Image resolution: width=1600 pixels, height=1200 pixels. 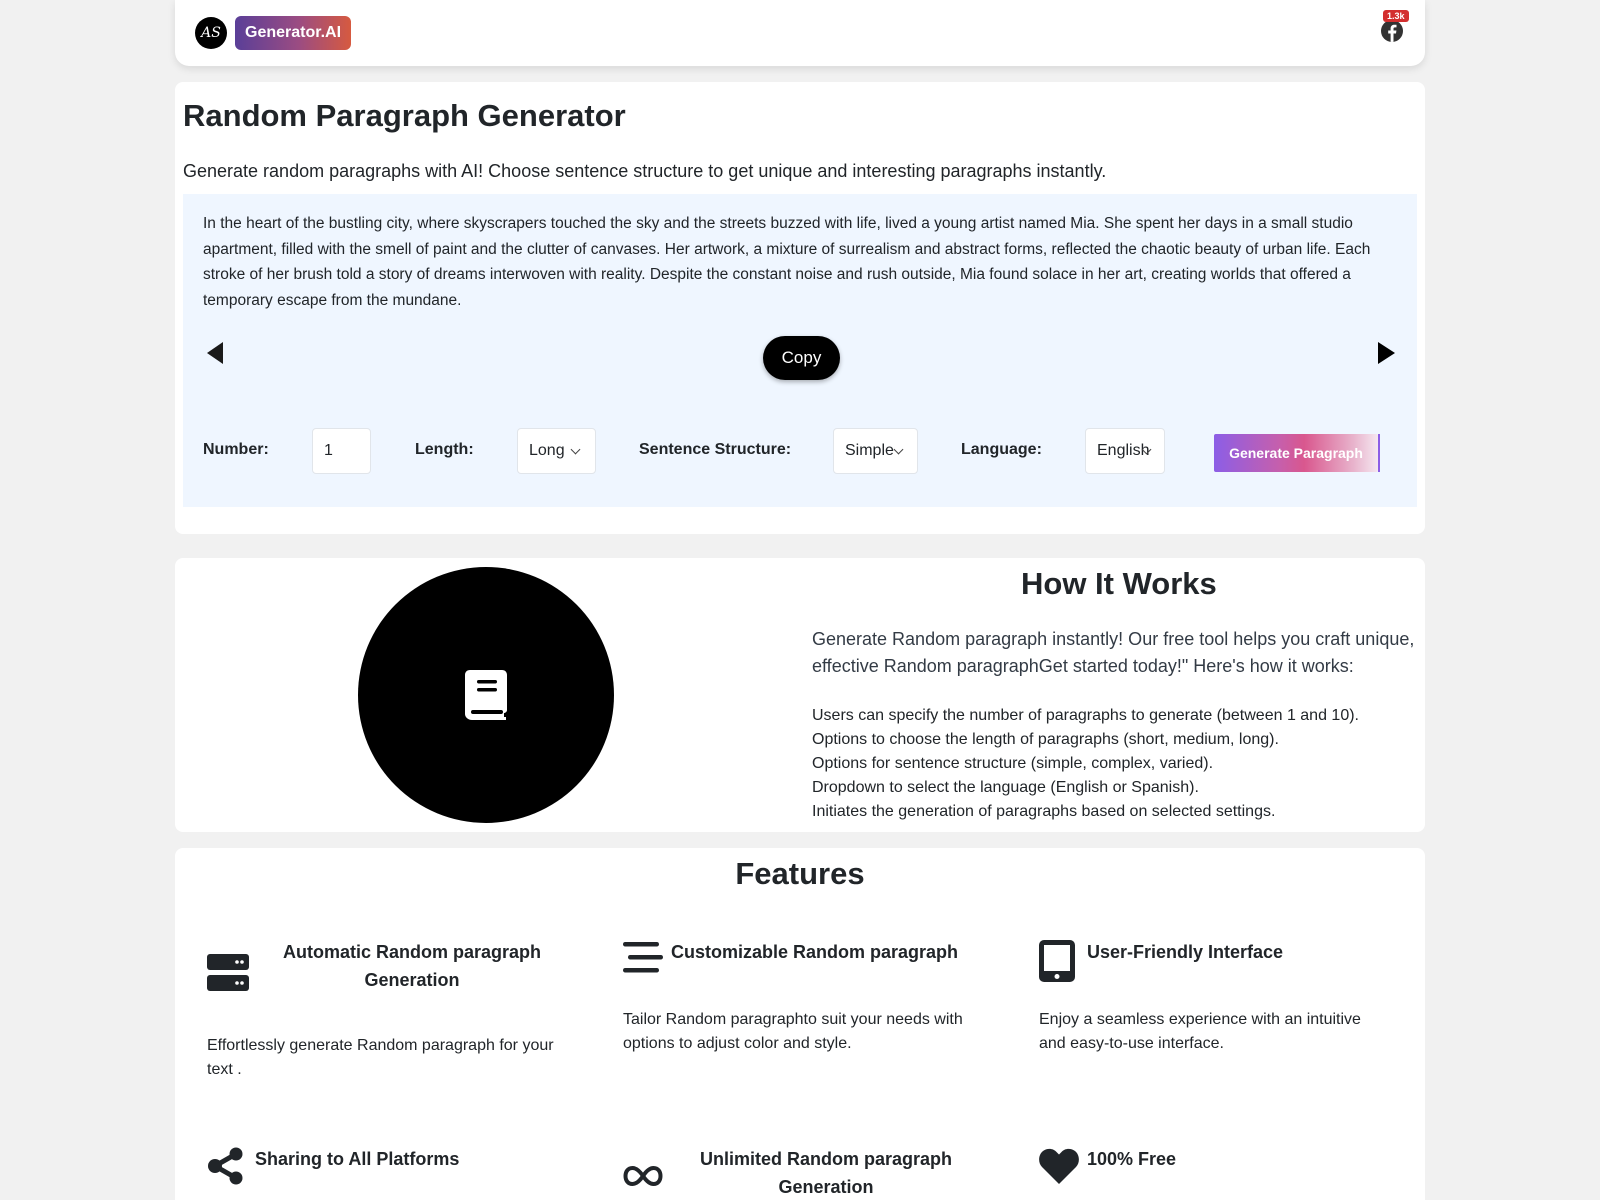 I want to click on server-icon, so click(x=228, y=972).